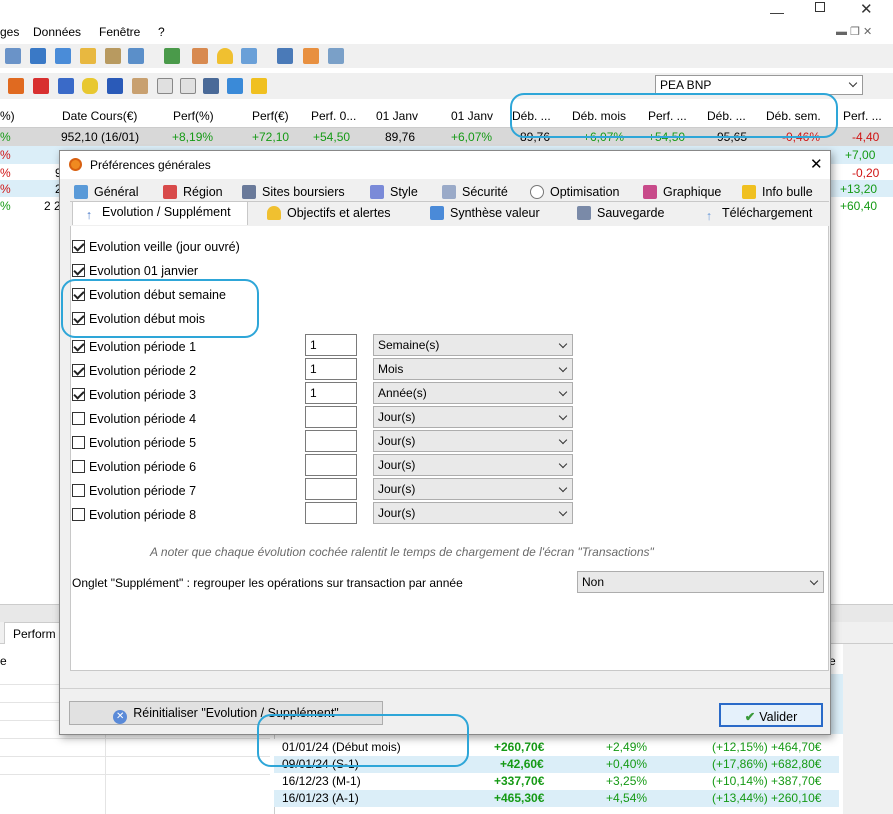  I want to click on tab-info-bulle: Info bulle, so click(777, 192).